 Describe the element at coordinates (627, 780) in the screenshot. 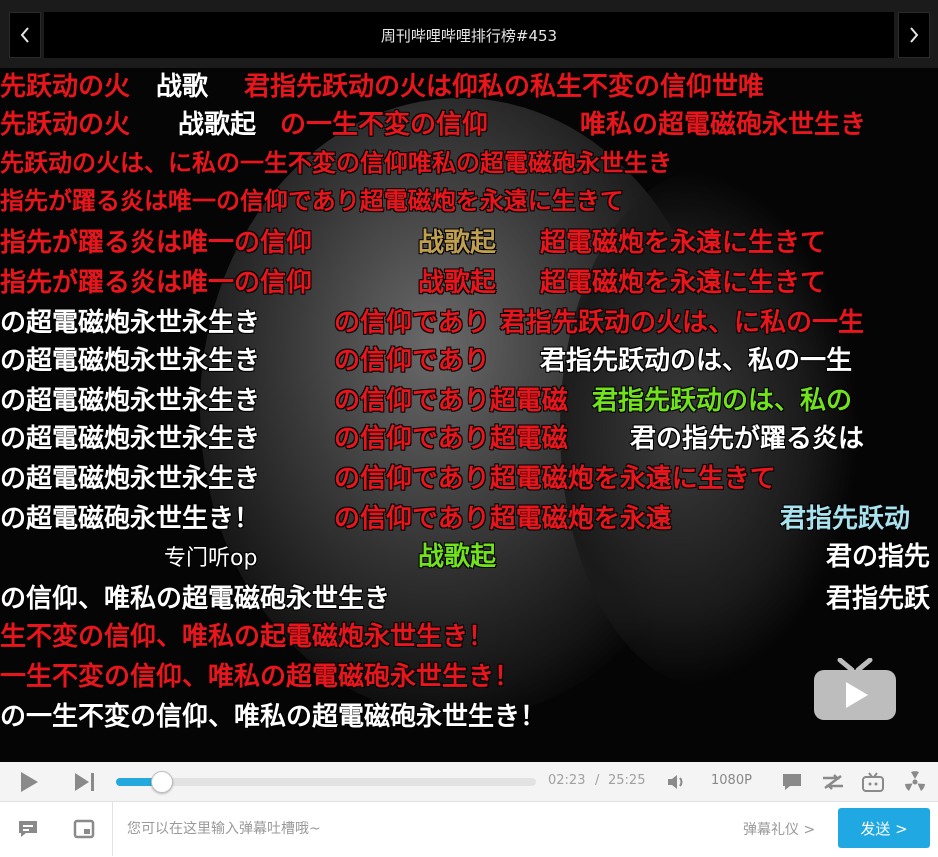

I see `duration: 25:25` at that location.